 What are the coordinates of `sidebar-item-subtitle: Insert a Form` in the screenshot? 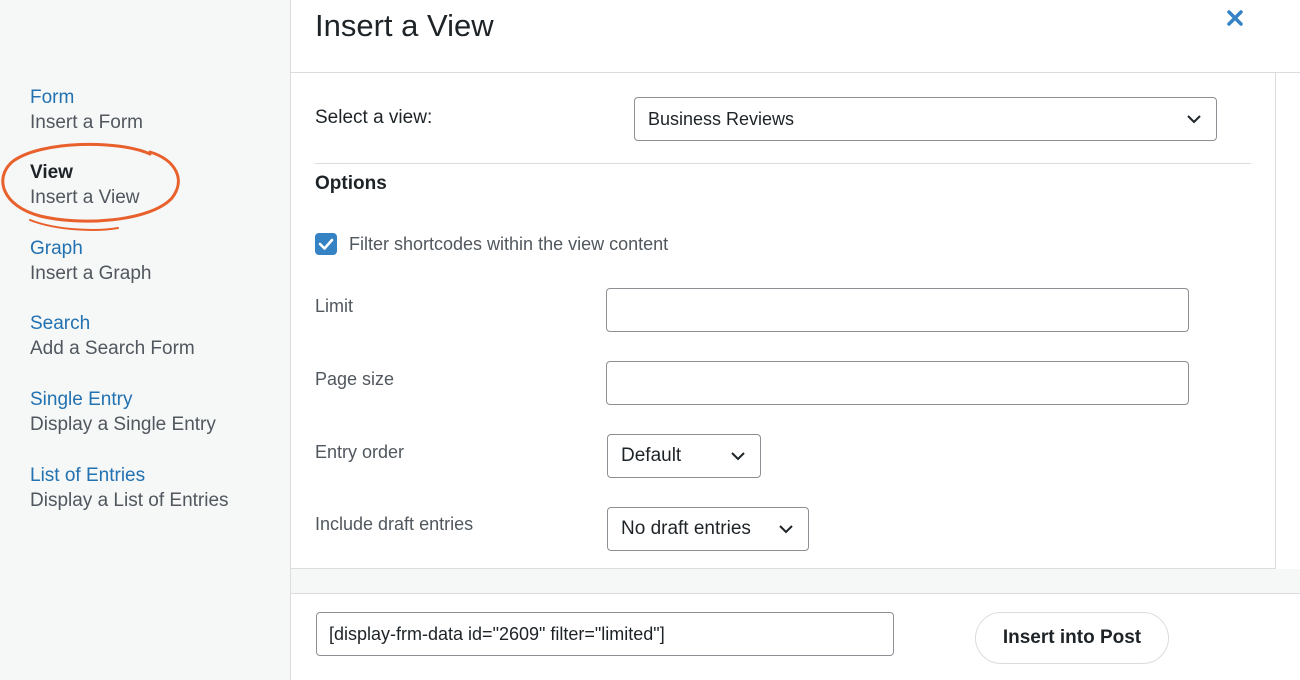 It's located at (86, 122).